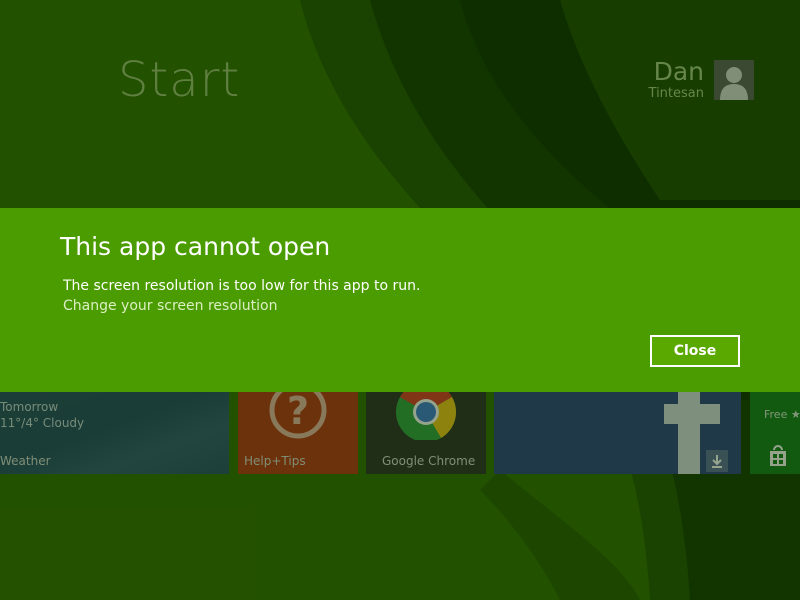 This screenshot has width=800, height=600. Describe the element at coordinates (170, 306) in the screenshot. I see `change-resolution-link: Change your screen resolution` at that location.